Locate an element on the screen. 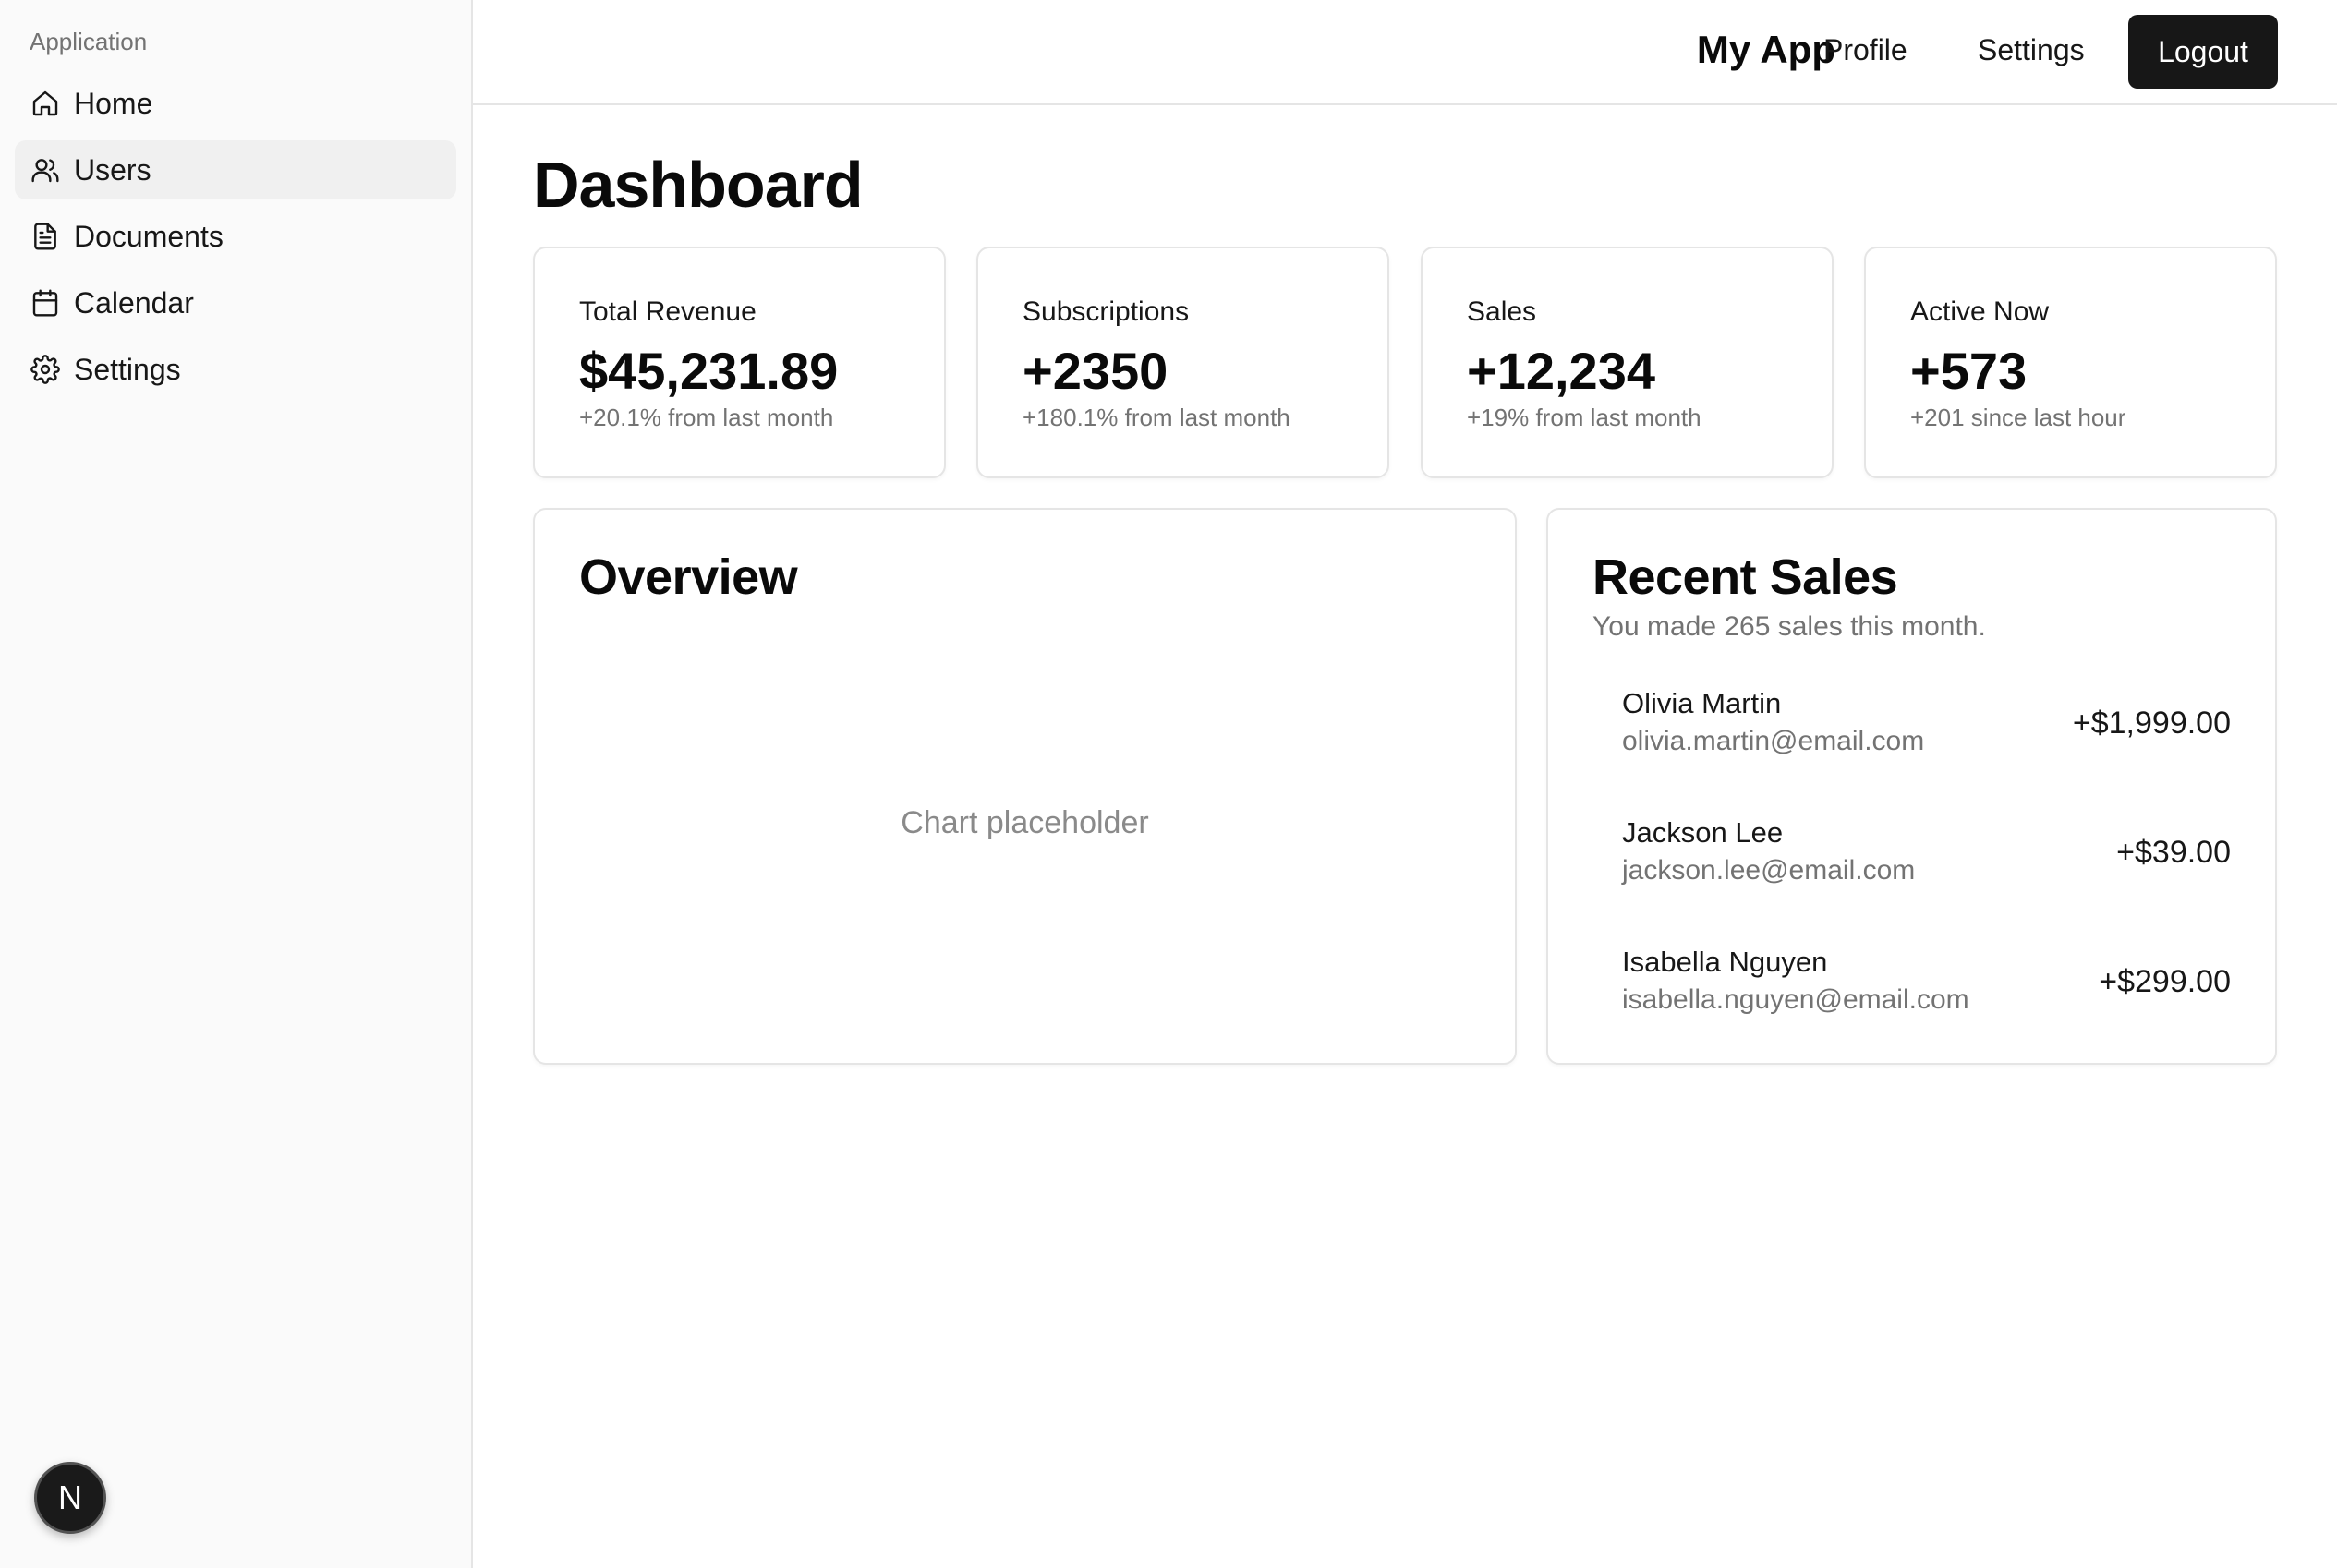 The height and width of the screenshot is (1568, 2337). stat-value: +573 is located at coordinates (1969, 371).